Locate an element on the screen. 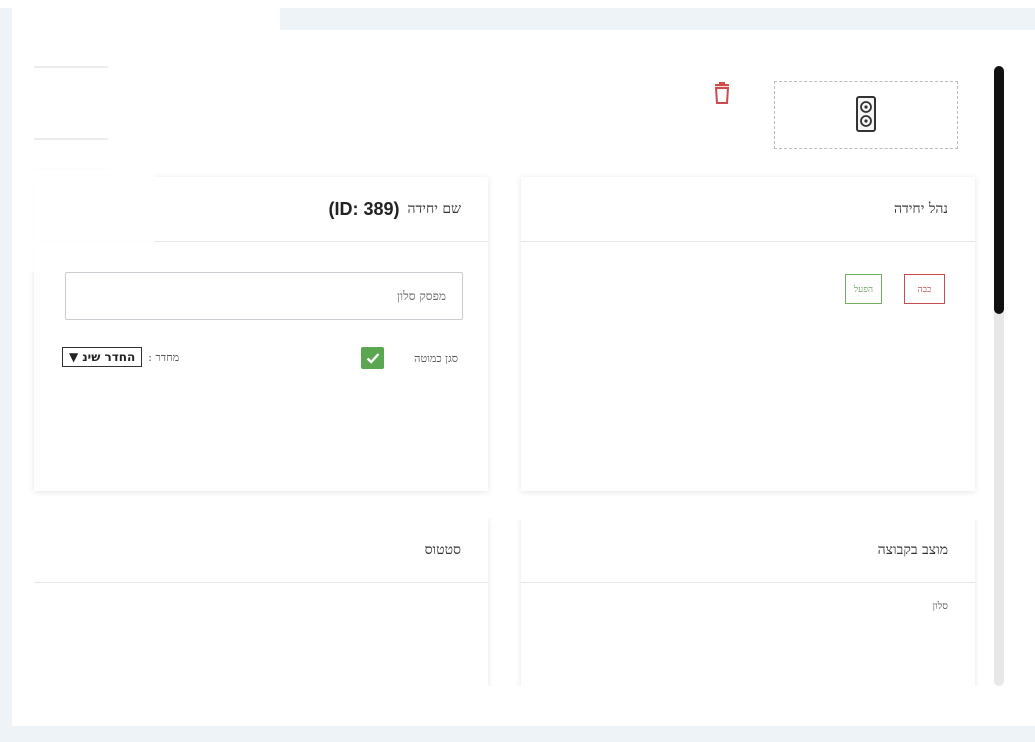  unit-name-field: מפסק סלון is located at coordinates (264, 296).